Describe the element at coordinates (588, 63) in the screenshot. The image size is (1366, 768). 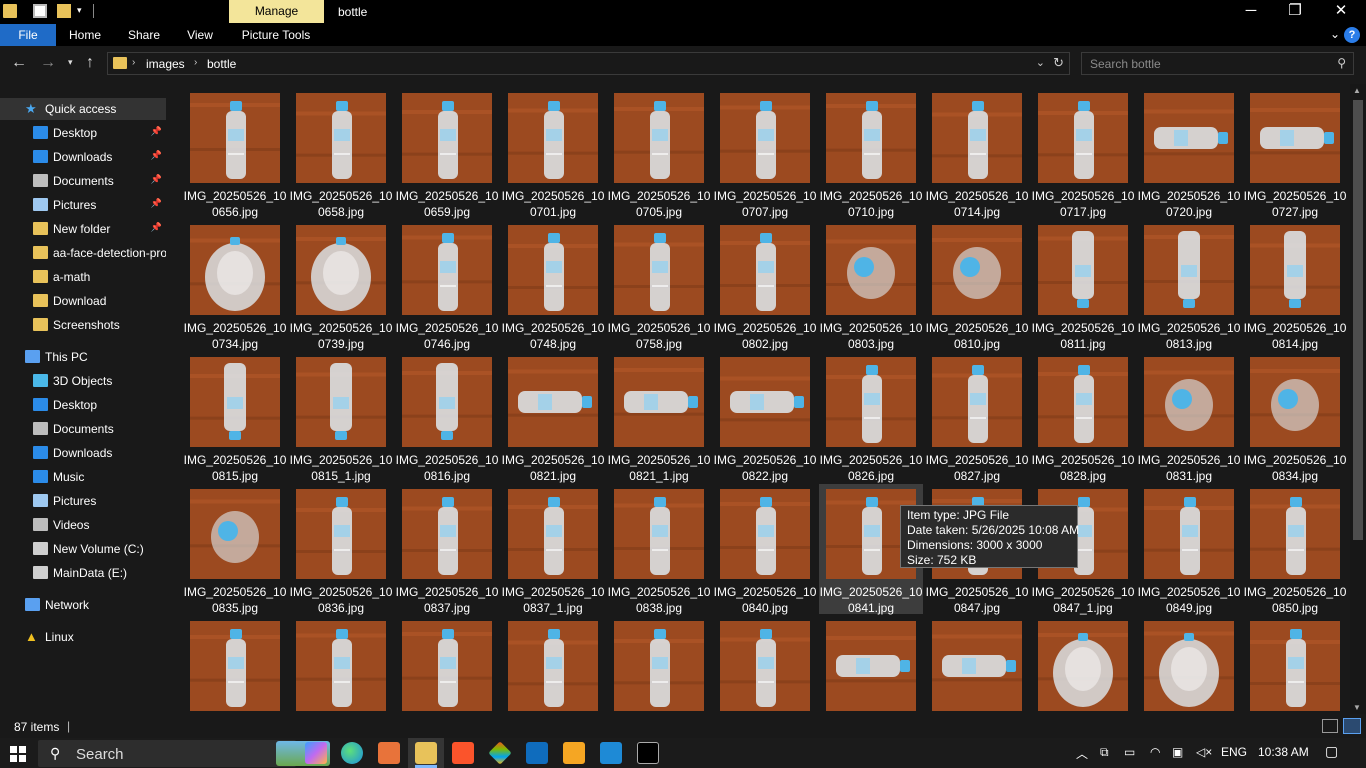
I see `address-bar: › images › bottle ⌄ ↻` at that location.